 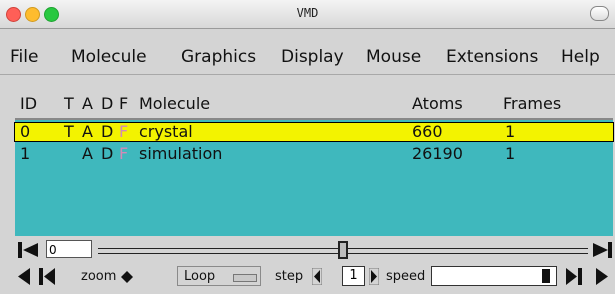 What do you see at coordinates (69, 249) in the screenshot?
I see `frame-input: 0` at bounding box center [69, 249].